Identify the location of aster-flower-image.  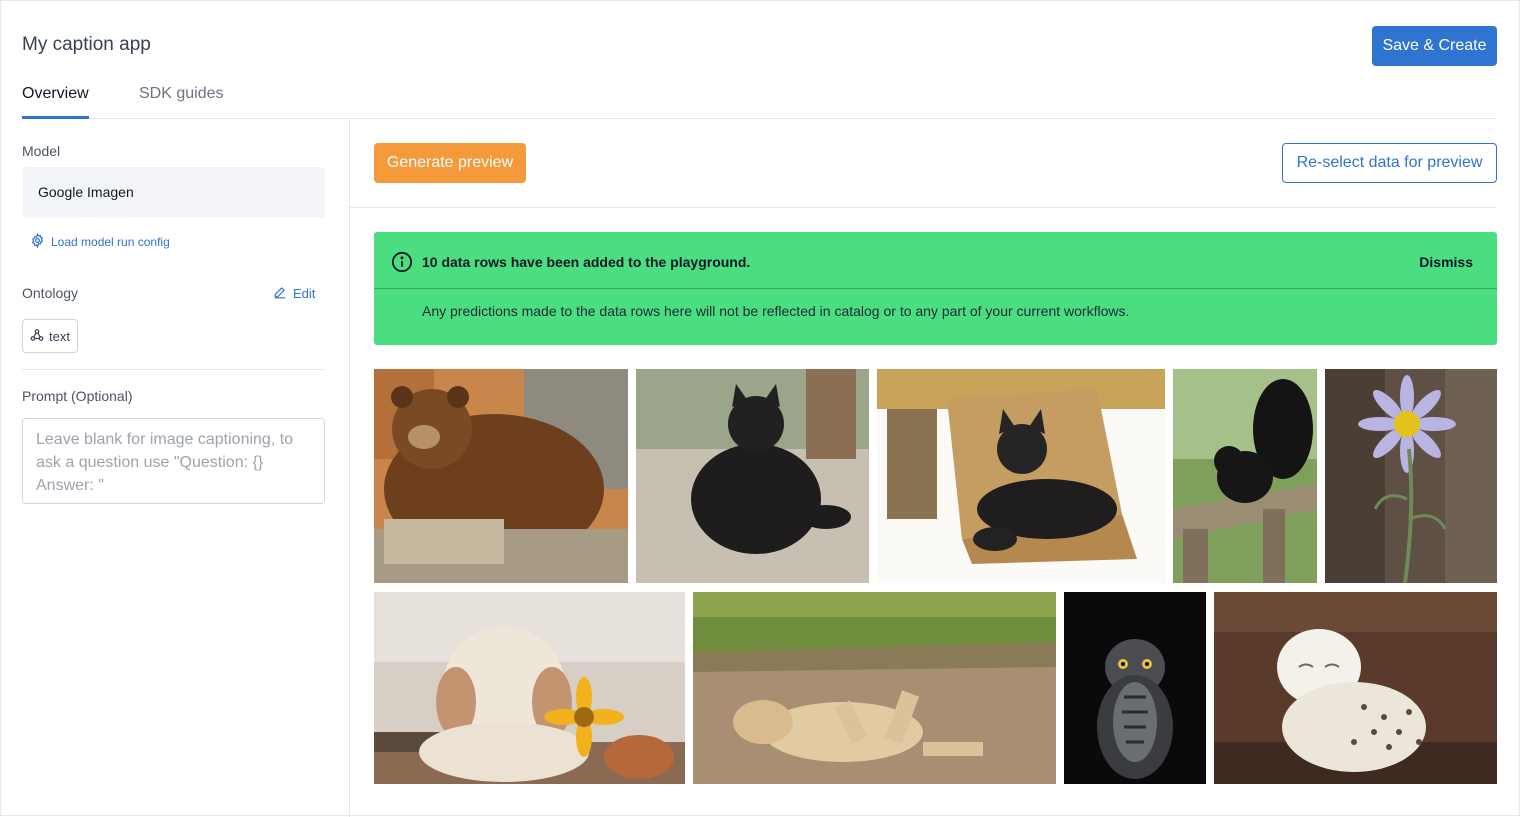
(1411, 476).